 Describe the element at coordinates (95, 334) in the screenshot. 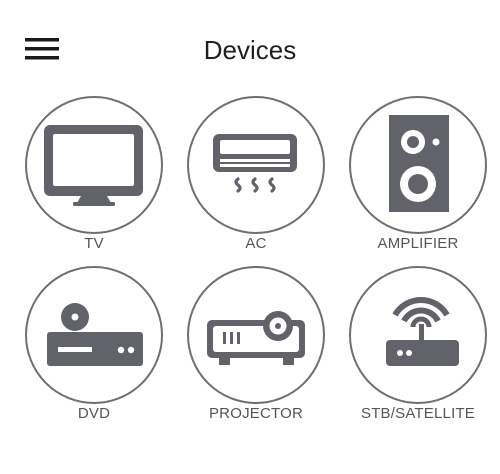

I see `dvd-player-icon` at that location.